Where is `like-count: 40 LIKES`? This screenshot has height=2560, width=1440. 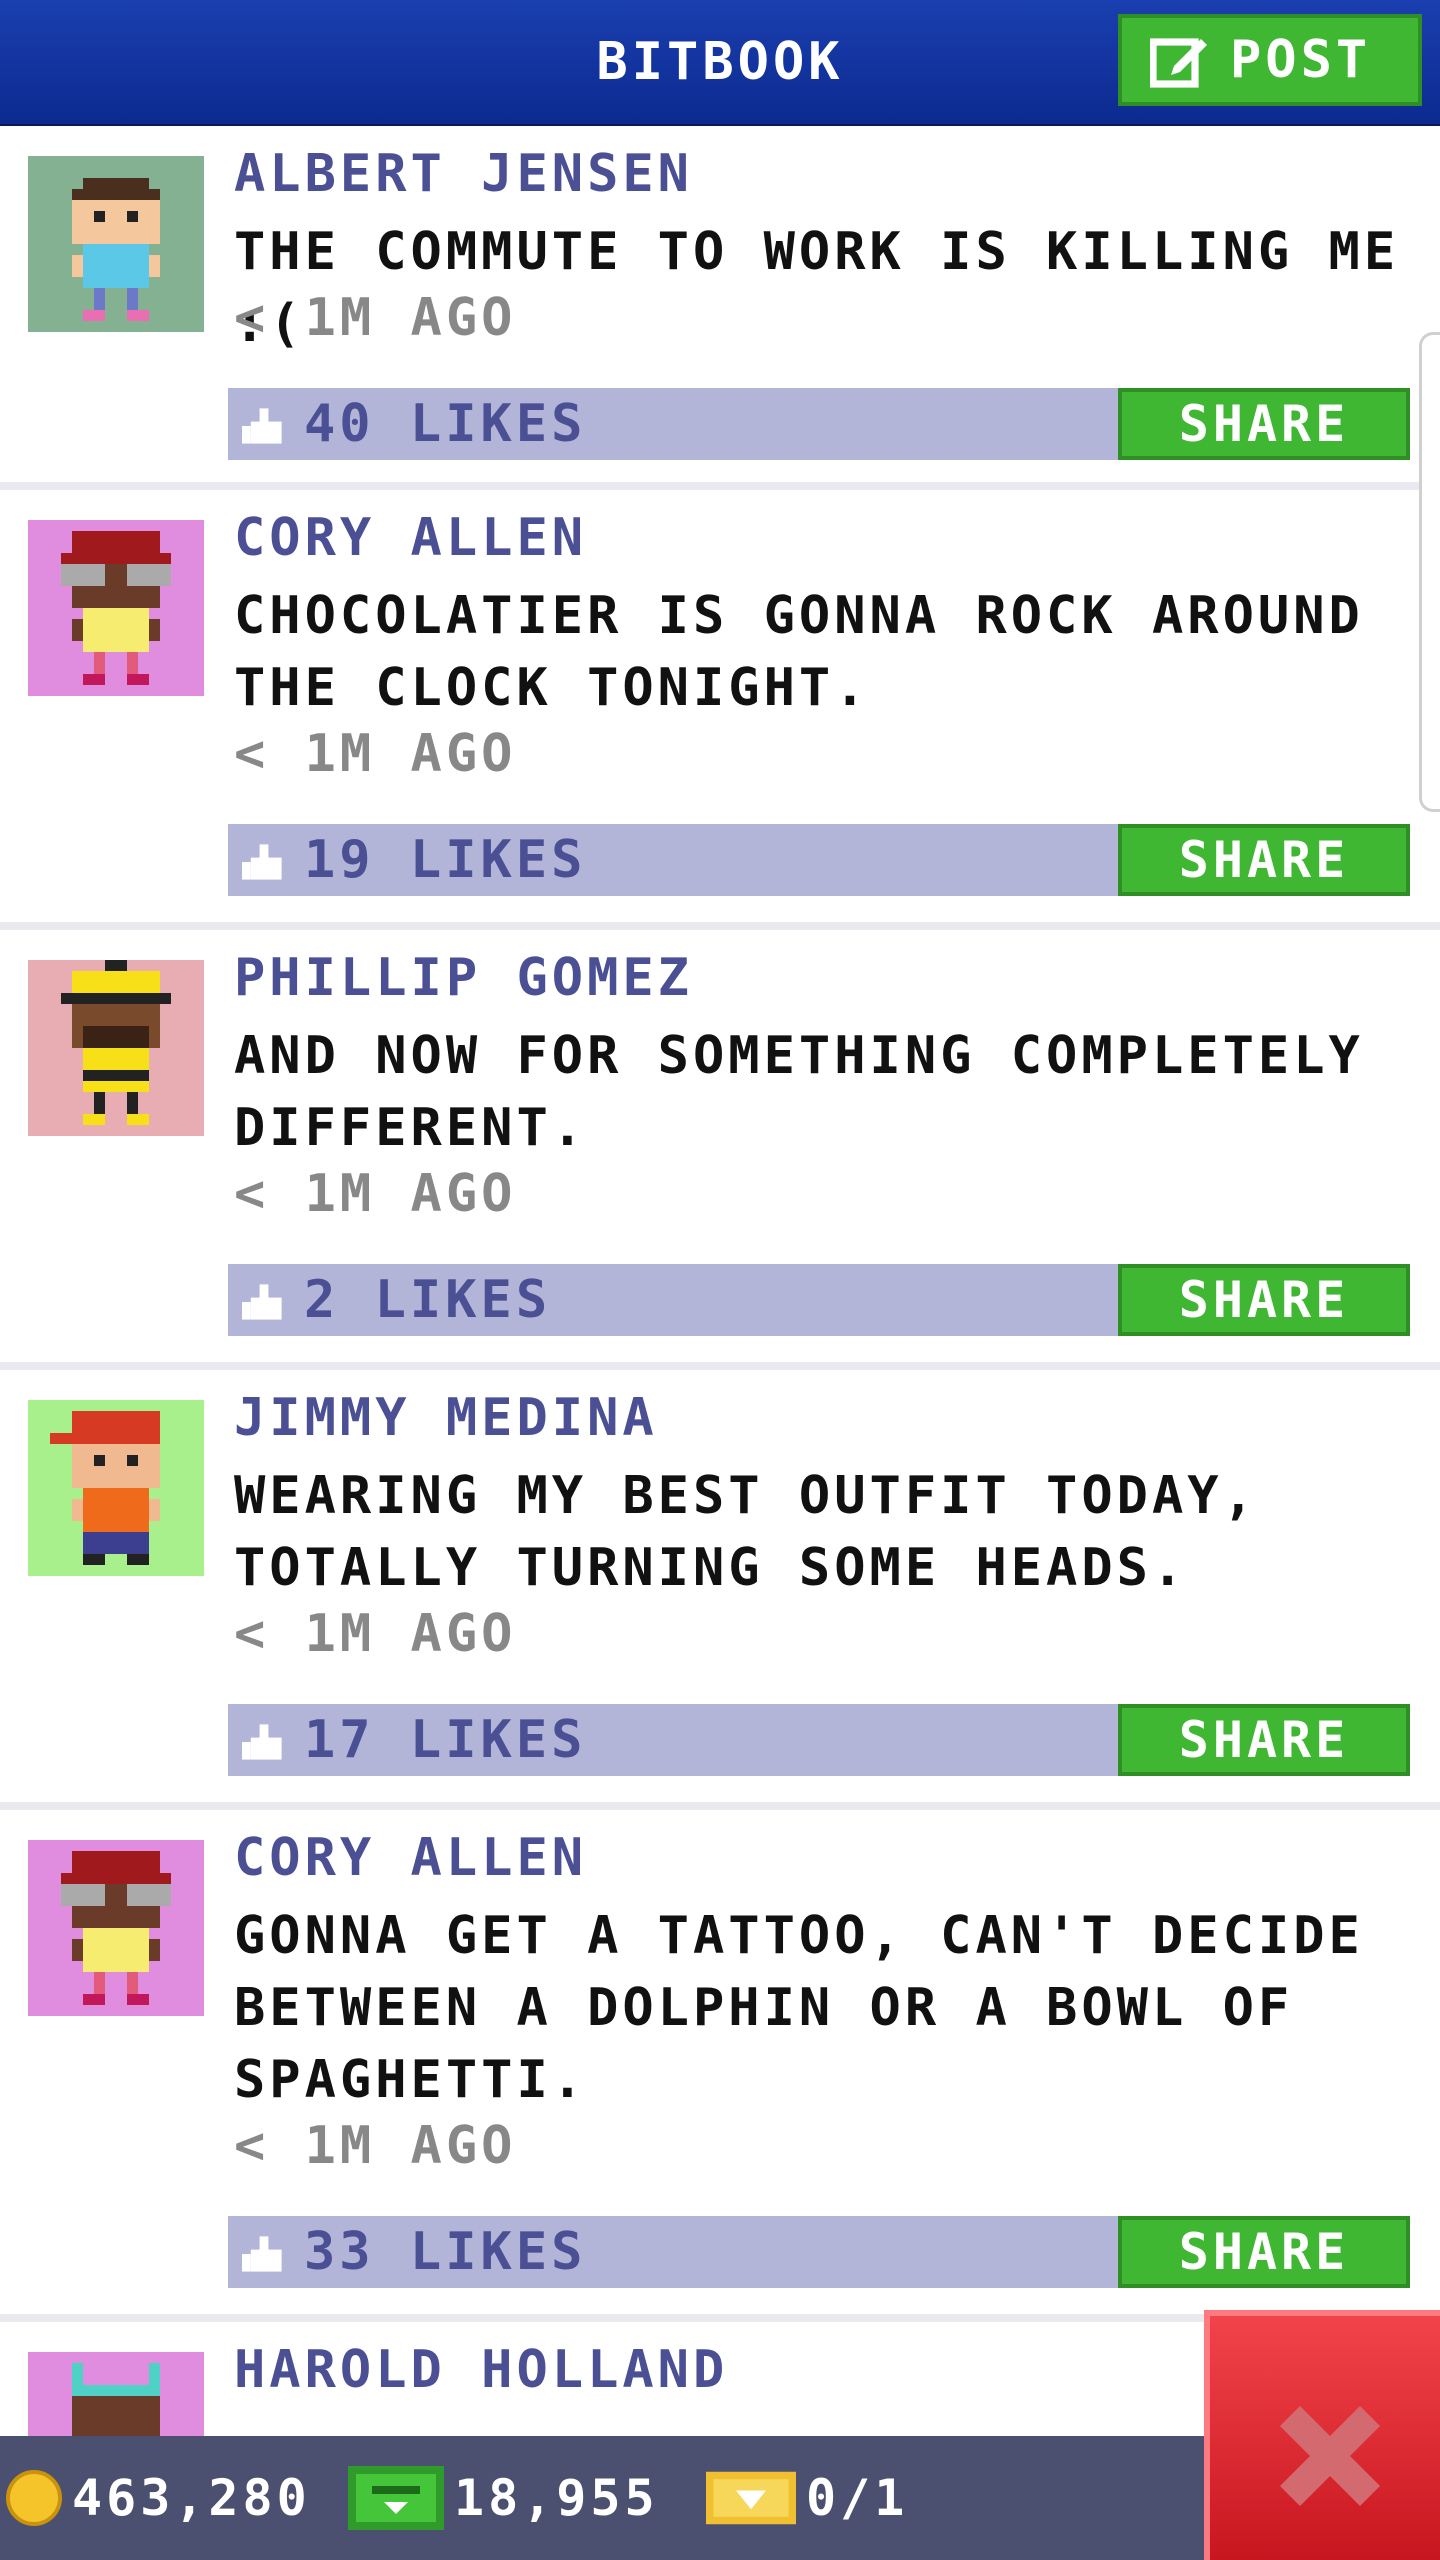 like-count: 40 LIKES is located at coordinates (445, 424).